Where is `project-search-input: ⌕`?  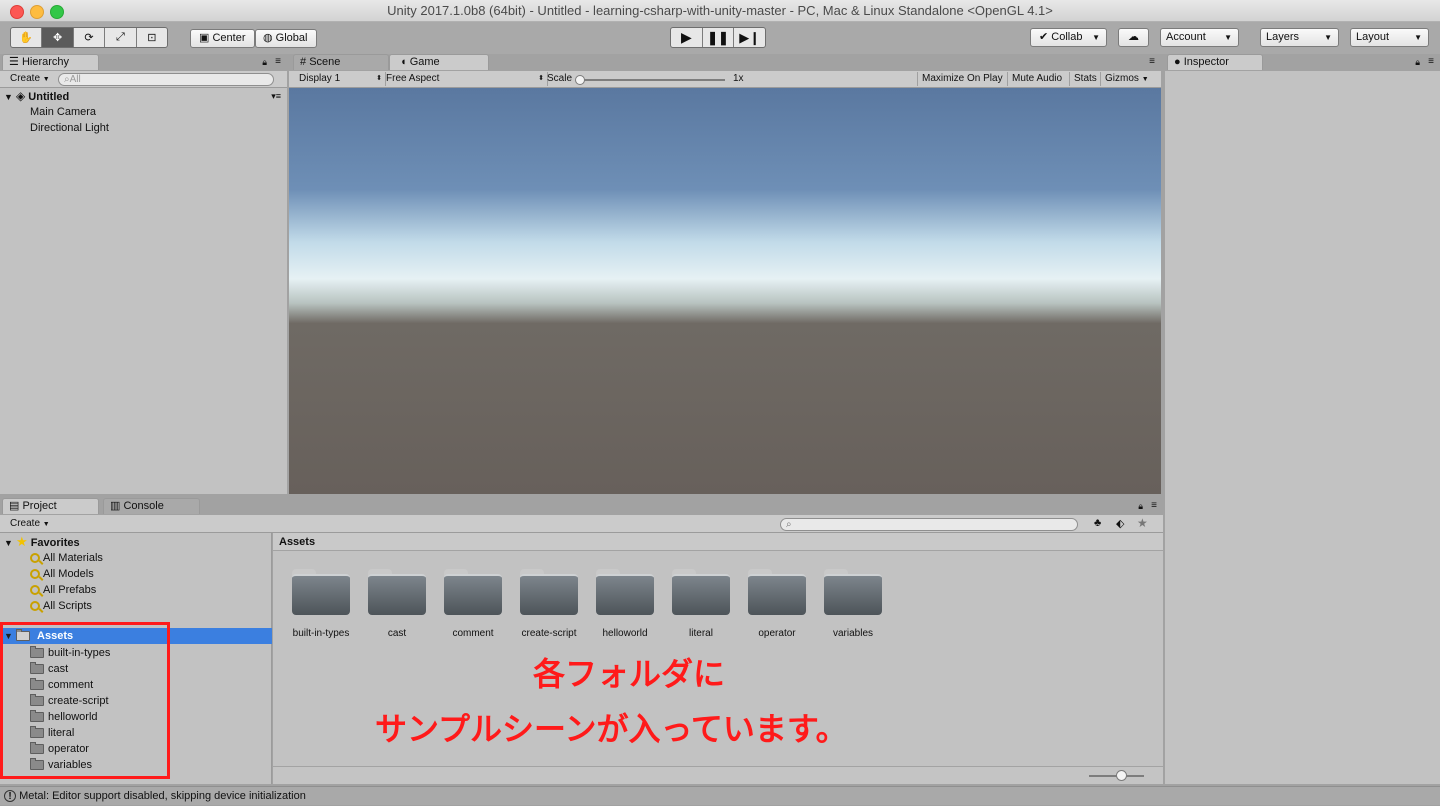
project-search-input: ⌕ is located at coordinates (929, 524).